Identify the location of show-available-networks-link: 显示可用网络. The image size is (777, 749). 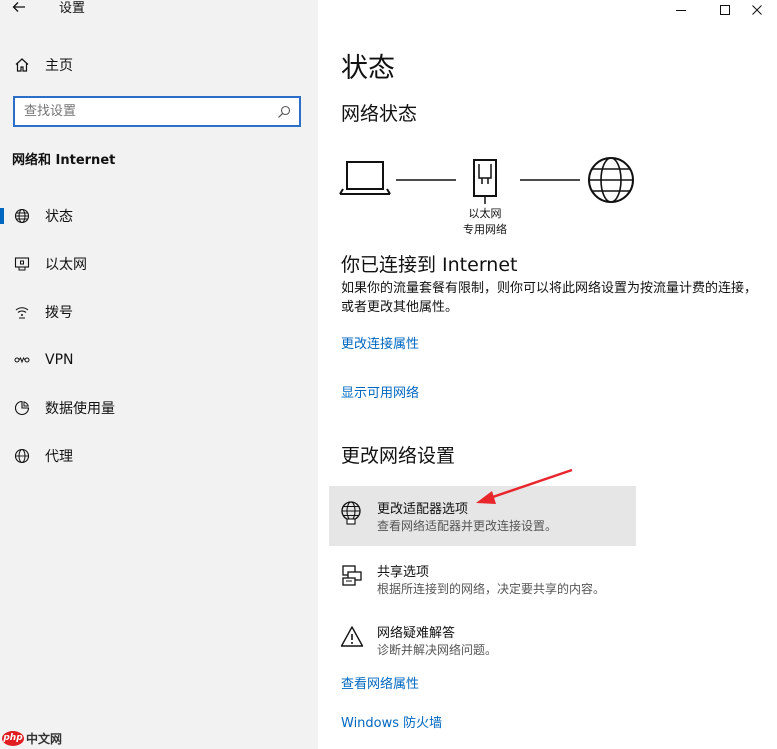
(380, 391).